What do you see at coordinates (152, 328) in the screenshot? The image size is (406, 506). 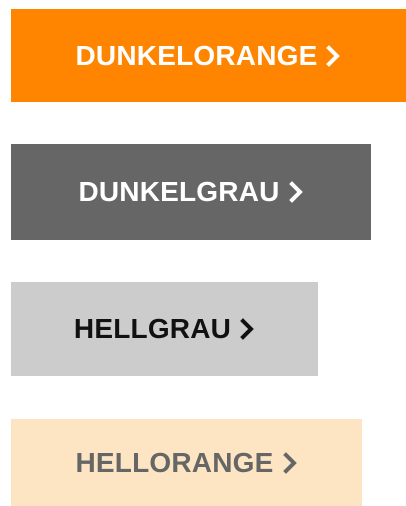 I see `button-label: HELLGRAU` at bounding box center [152, 328].